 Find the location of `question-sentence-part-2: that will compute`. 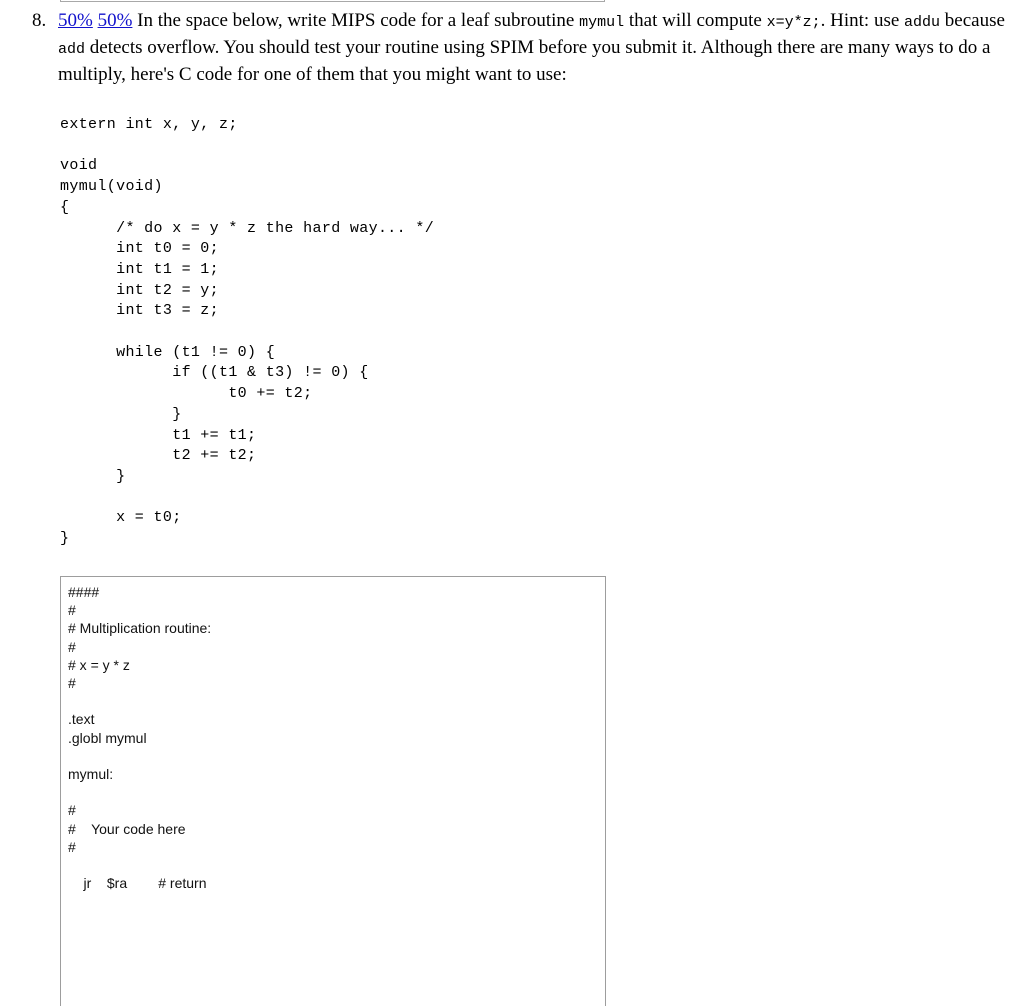

question-sentence-part-2: that will compute is located at coordinates (695, 20).